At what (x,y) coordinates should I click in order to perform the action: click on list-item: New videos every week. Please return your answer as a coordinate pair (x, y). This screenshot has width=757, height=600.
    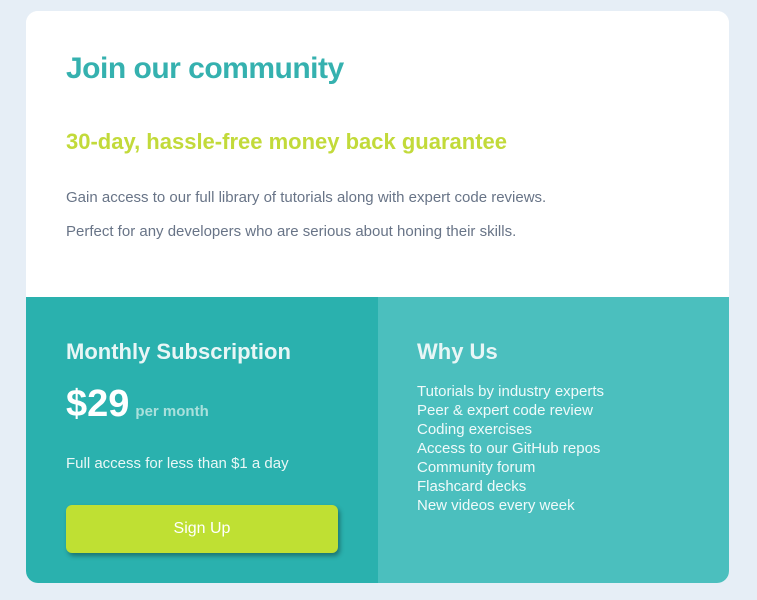
    Looking at the image, I should click on (496, 505).